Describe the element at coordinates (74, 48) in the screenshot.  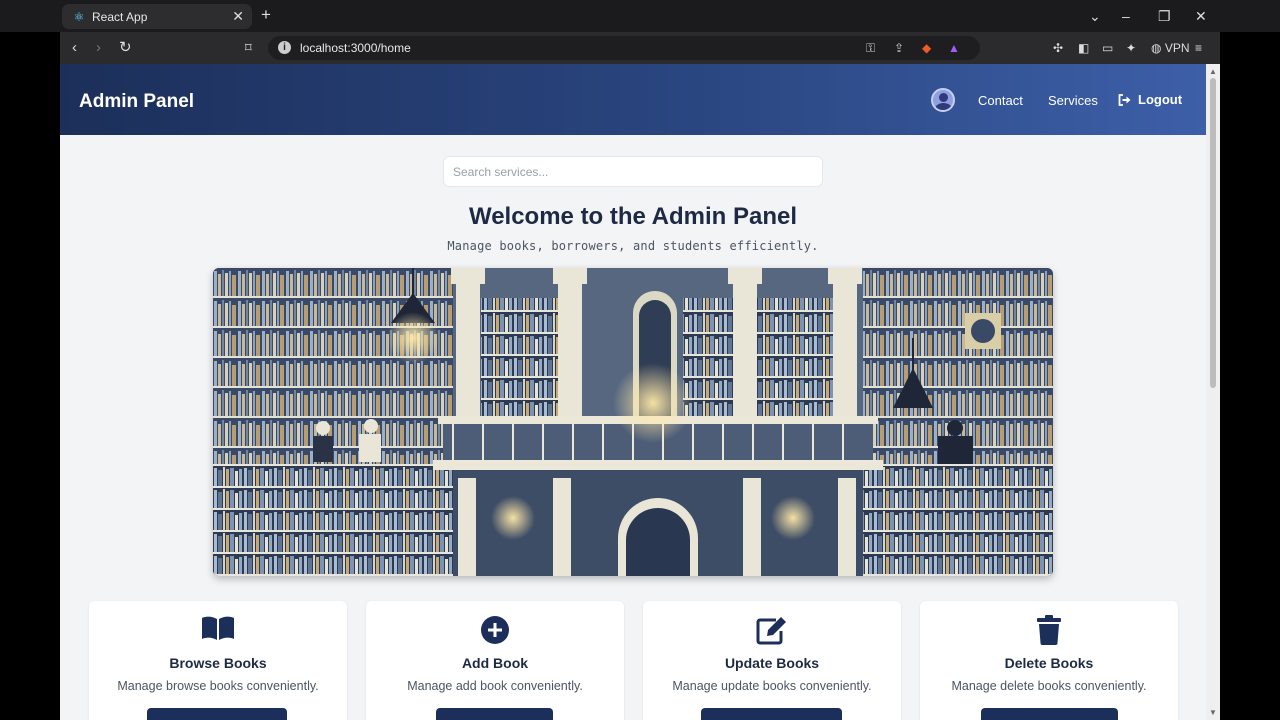
I see `back-icon: ‹` at that location.